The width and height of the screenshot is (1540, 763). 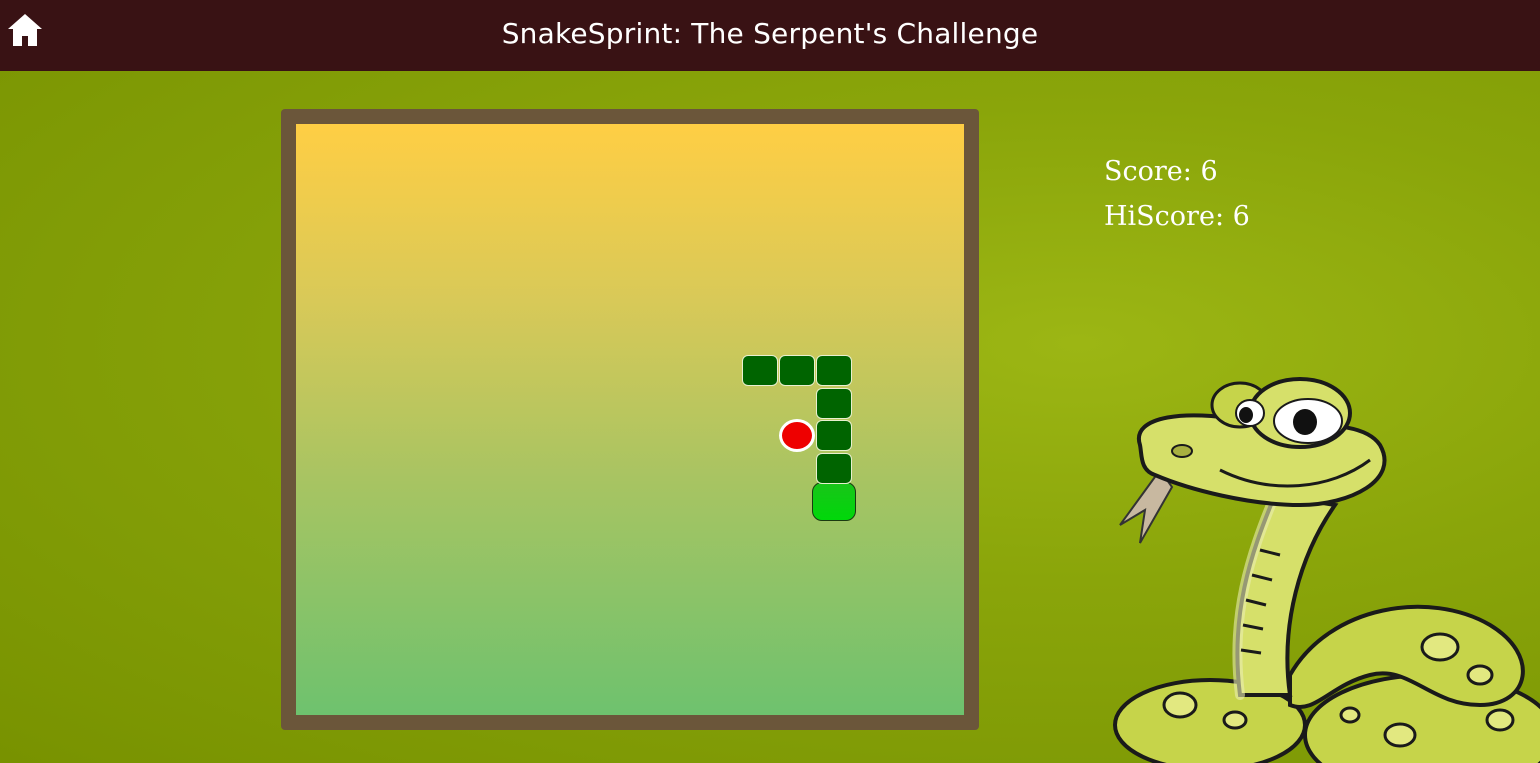 I want to click on page-title: SnakeSprint: The Serpent's Challenge, so click(x=770, y=33).